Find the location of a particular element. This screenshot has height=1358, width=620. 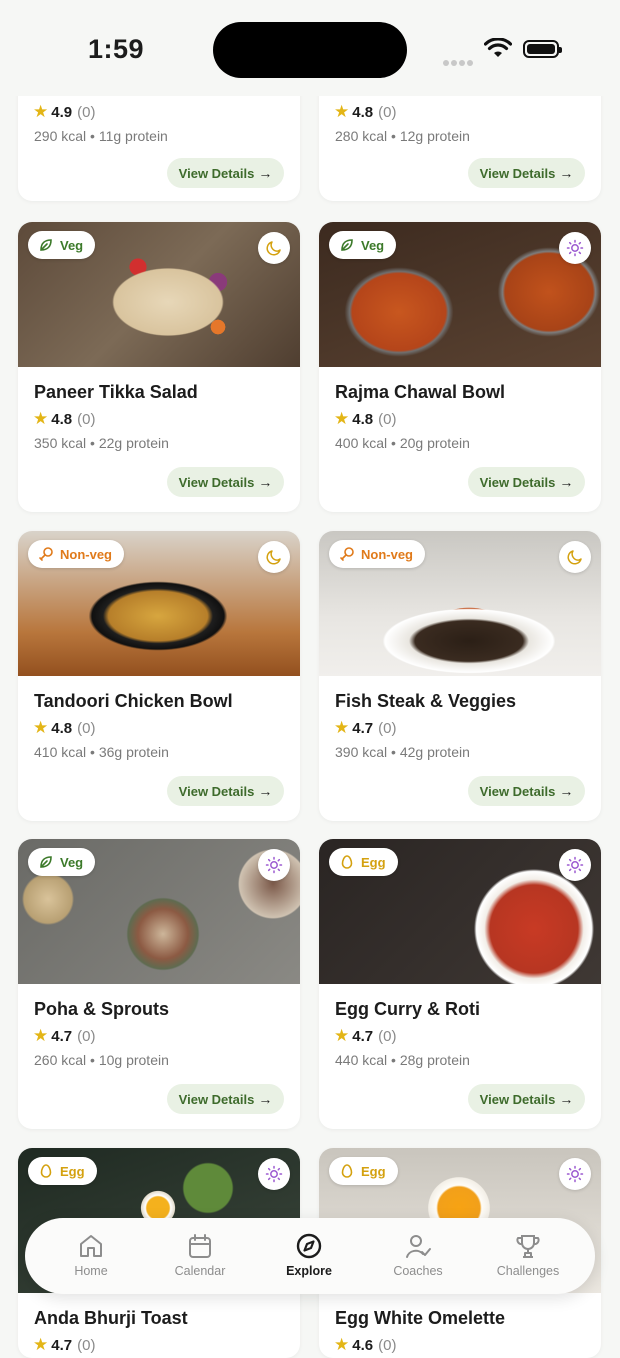

meal-name: Tandoori Chicken Bowl is located at coordinates (133, 701).